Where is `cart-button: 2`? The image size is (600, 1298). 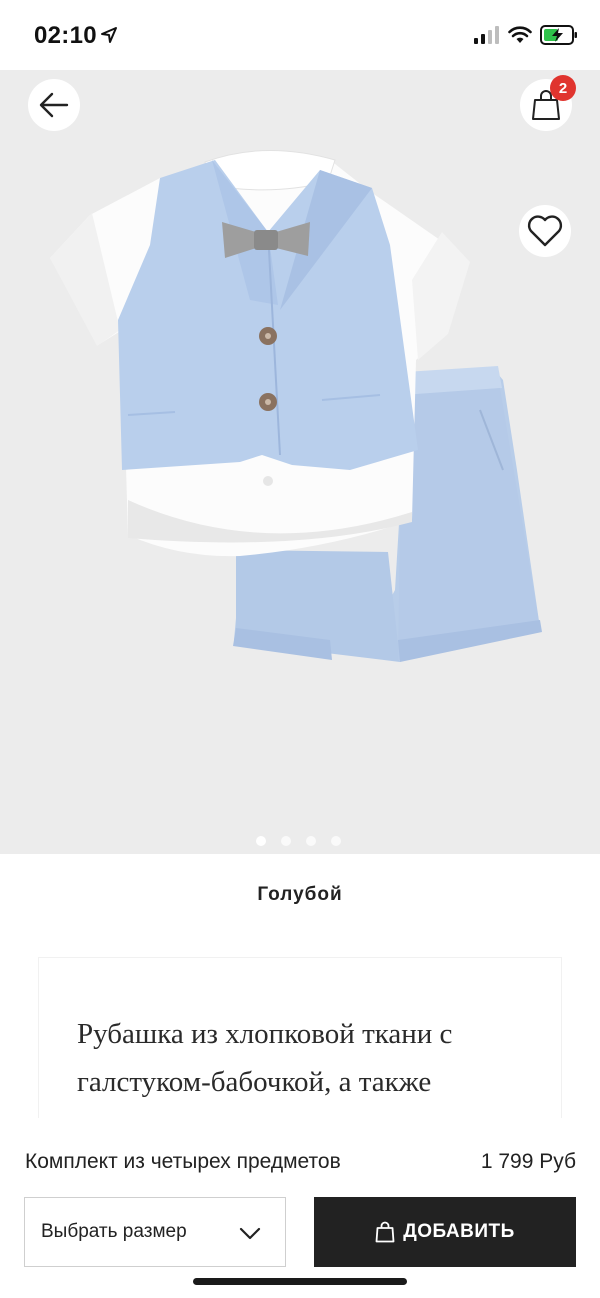 cart-button: 2 is located at coordinates (548, 103).